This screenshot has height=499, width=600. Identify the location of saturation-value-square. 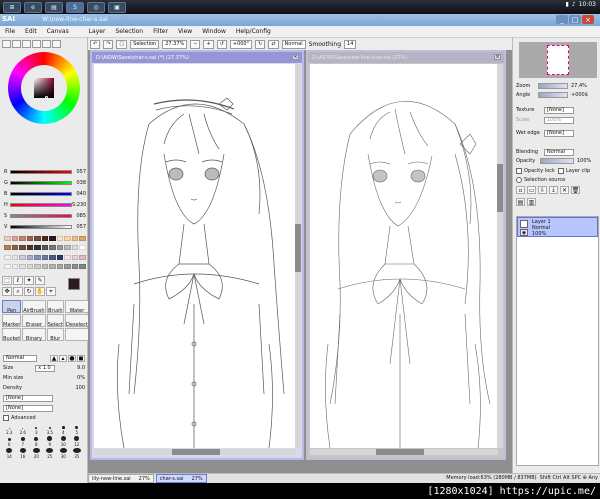
(44, 88).